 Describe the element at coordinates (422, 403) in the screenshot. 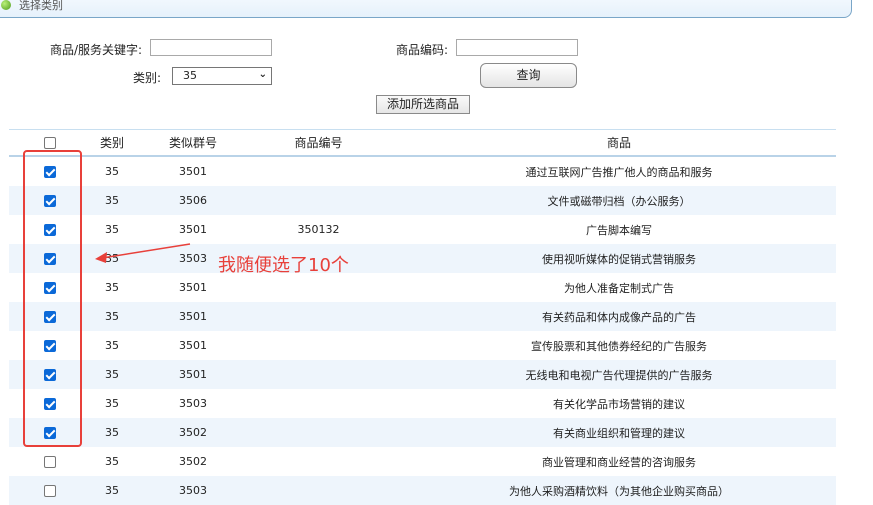

I see `table-row: 35 3503 有关化学品市场营销的建议` at that location.